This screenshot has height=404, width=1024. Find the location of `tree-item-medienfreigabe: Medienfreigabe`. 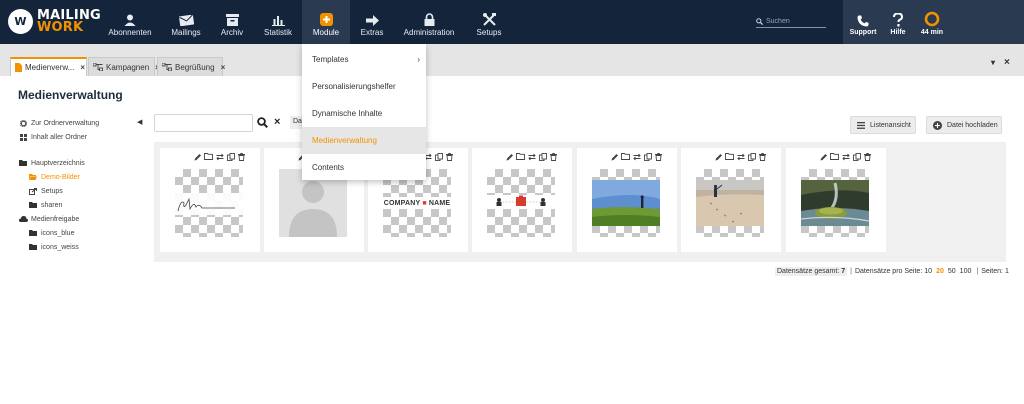

tree-item-medienfreigabe: Medienfreigabe is located at coordinates (83, 219).